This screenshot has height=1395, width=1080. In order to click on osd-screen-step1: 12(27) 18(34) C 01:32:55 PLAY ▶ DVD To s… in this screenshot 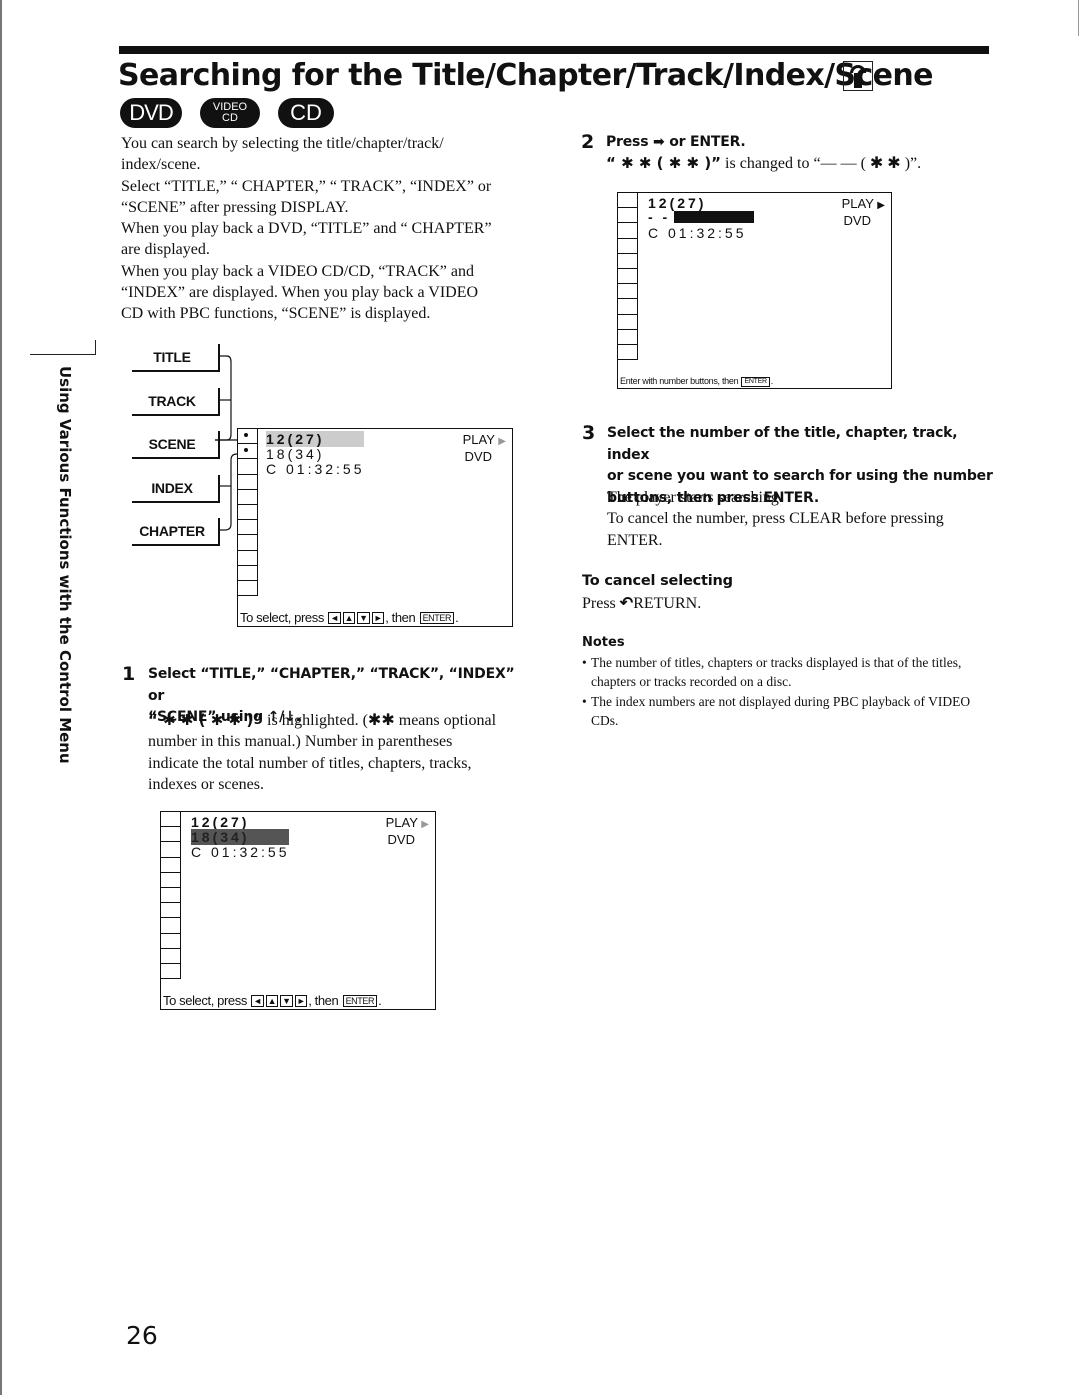, I will do `click(298, 910)`.